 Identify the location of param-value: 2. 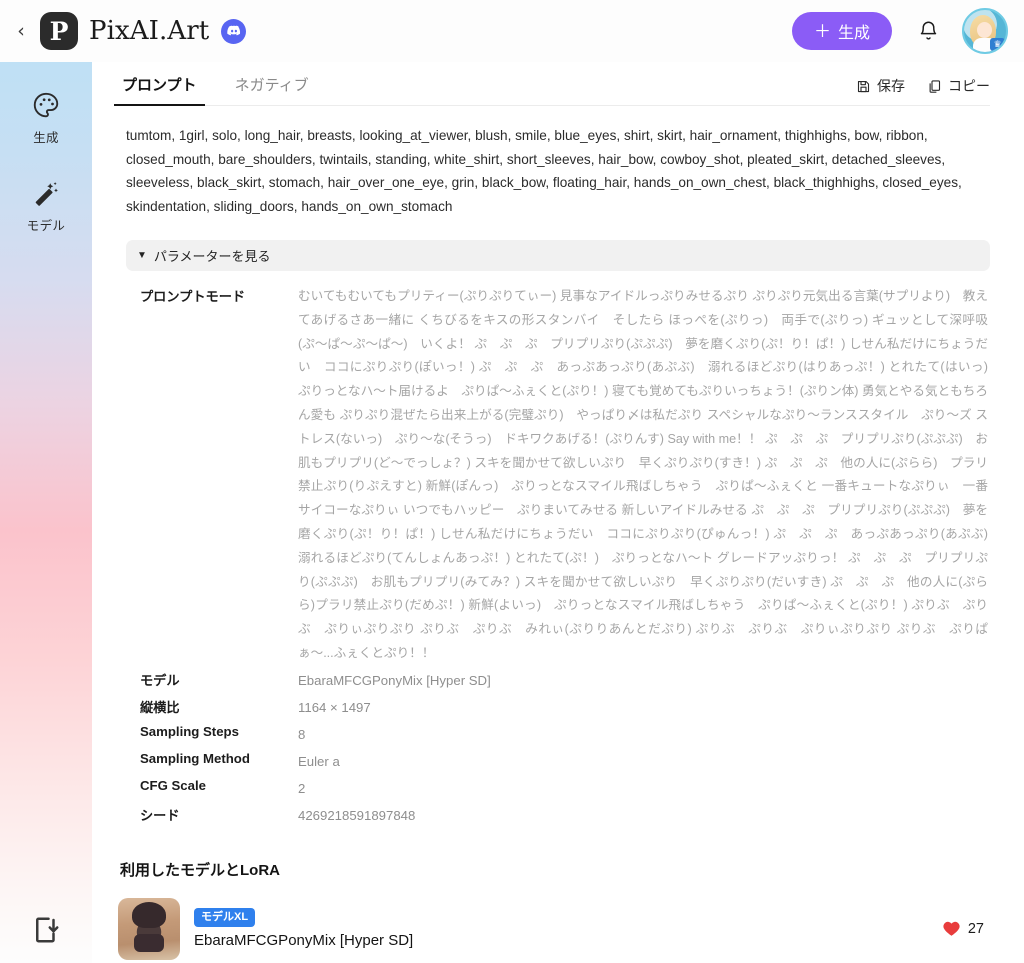
(302, 788).